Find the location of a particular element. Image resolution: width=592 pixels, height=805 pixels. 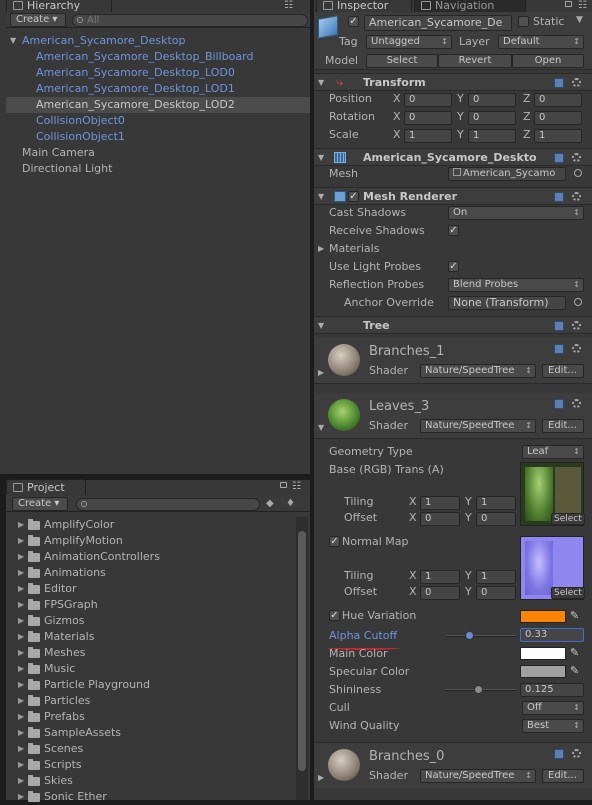

main-color-swatch is located at coordinates (543, 653).